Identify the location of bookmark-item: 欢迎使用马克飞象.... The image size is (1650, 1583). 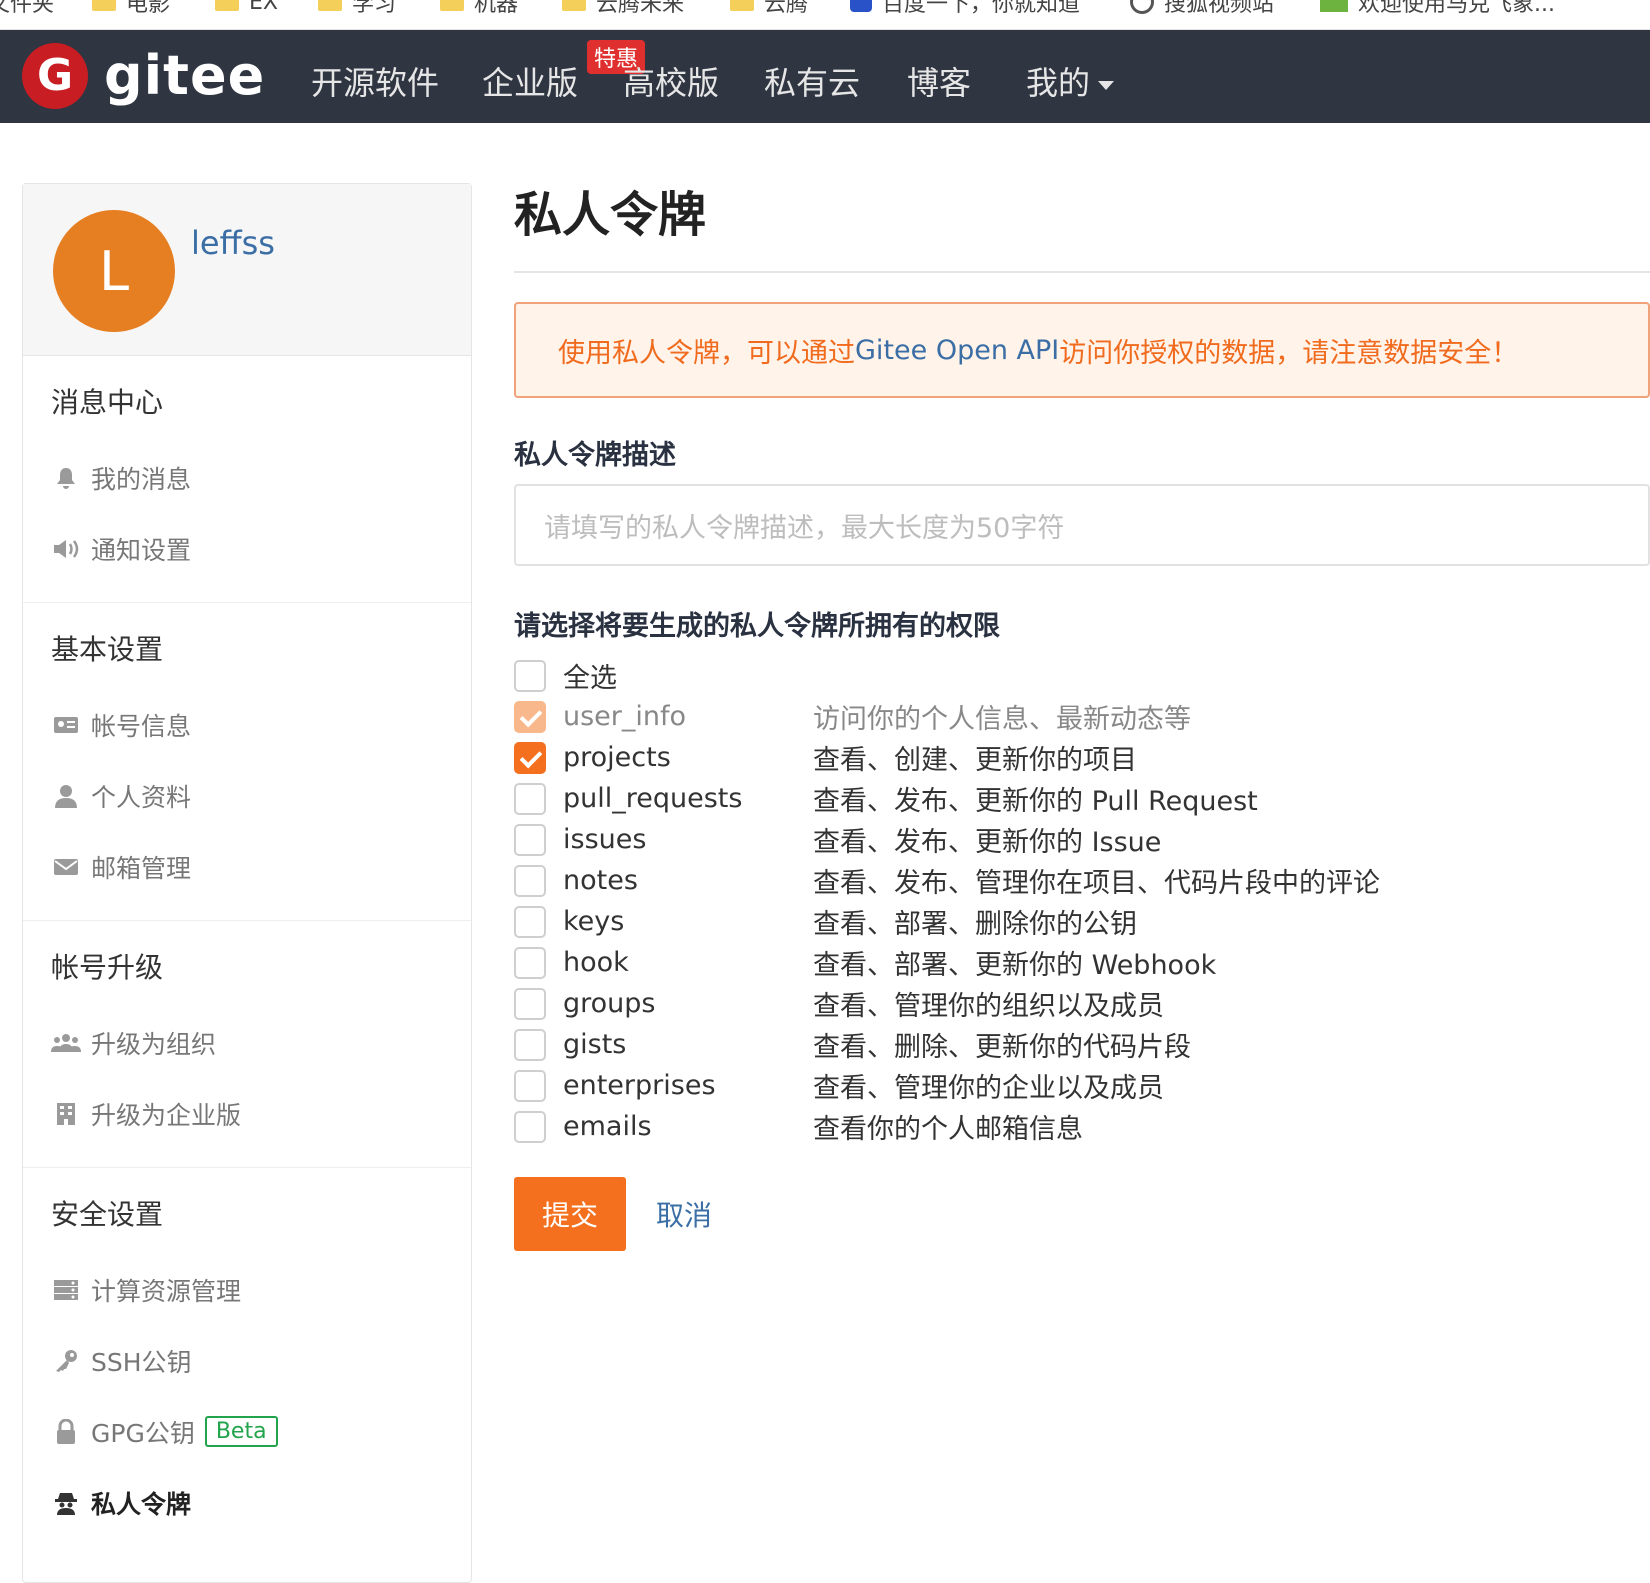
(1437, 9).